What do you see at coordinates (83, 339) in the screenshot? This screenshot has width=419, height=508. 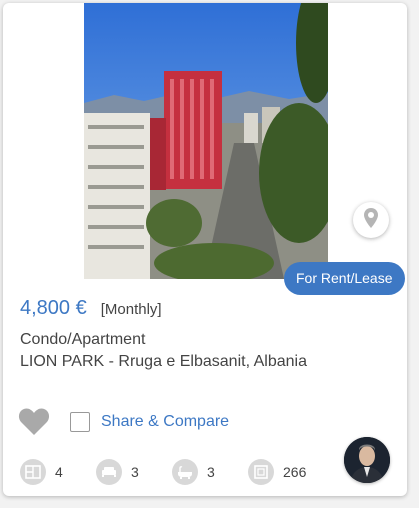 I see `property-type: Condo/Apartment` at bounding box center [83, 339].